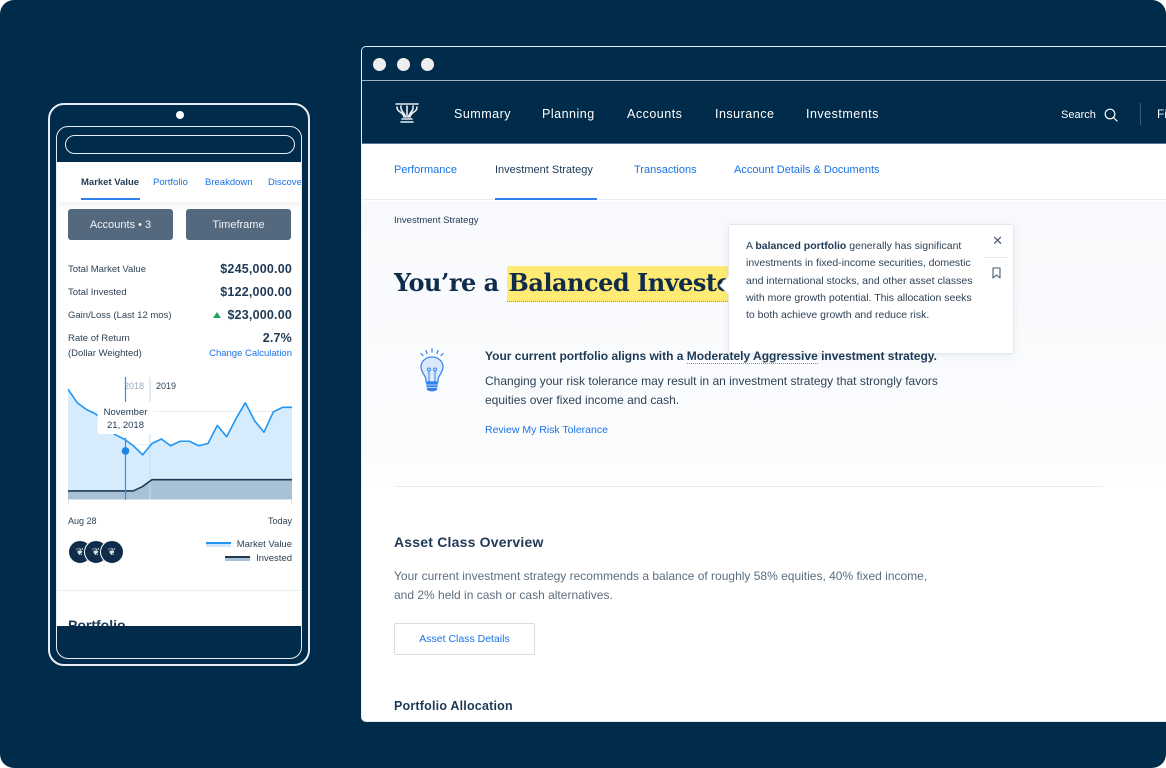 The width and height of the screenshot is (1166, 768). Describe the element at coordinates (180, 339) in the screenshot. I see `stat-rate-of-return: Rate of Return 2.7%` at that location.